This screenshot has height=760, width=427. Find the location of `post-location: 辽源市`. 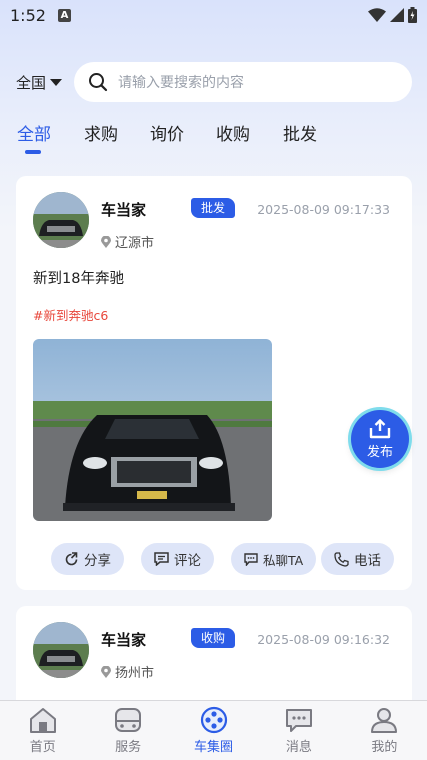

post-location: 辽源市 is located at coordinates (127, 241).